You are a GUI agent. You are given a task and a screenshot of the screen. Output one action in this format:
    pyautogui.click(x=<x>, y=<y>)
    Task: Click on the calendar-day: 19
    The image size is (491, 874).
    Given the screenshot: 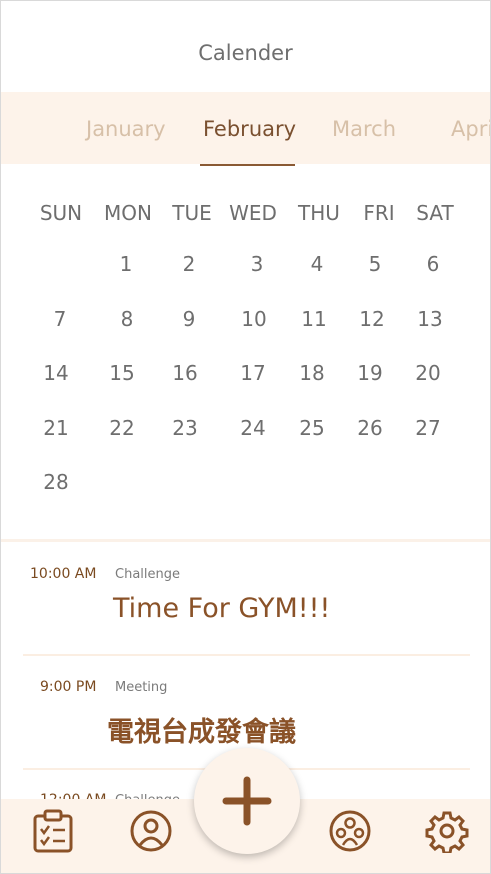 What is the action you would take?
    pyautogui.click(x=369, y=373)
    